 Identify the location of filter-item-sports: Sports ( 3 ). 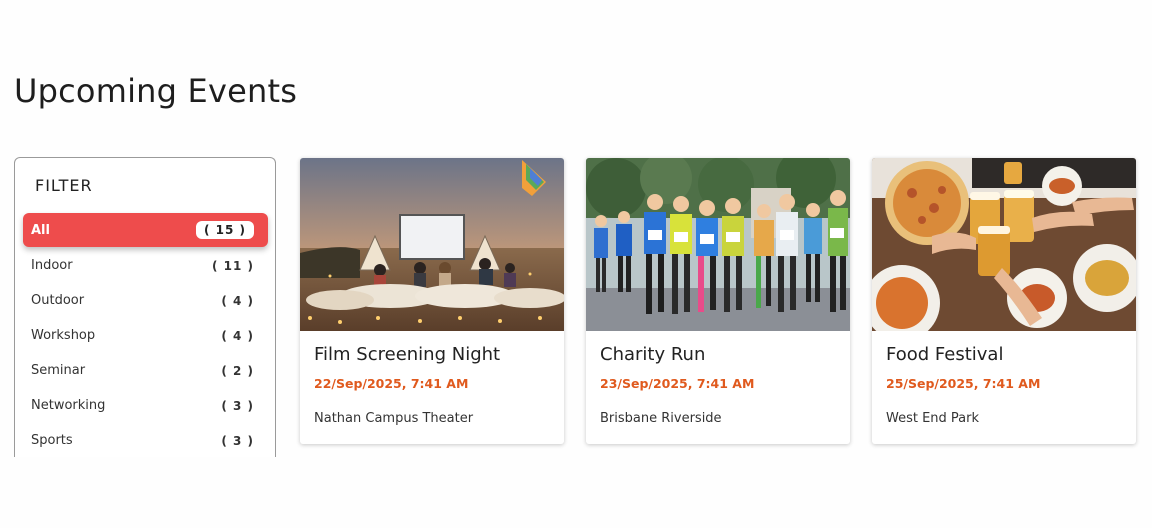
(145, 440).